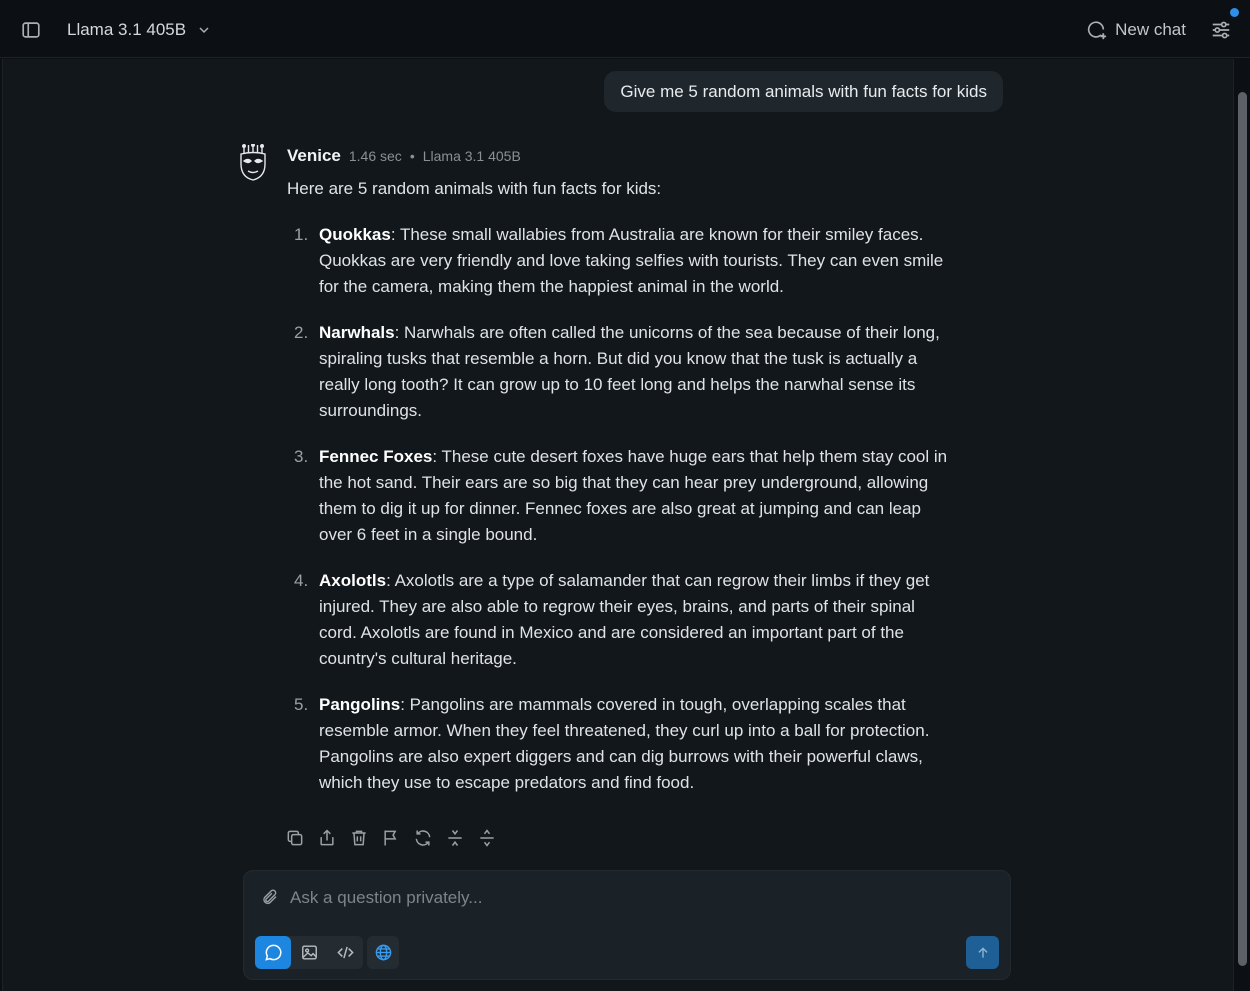  What do you see at coordinates (314, 155) in the screenshot?
I see `assistant-name: Venice` at bounding box center [314, 155].